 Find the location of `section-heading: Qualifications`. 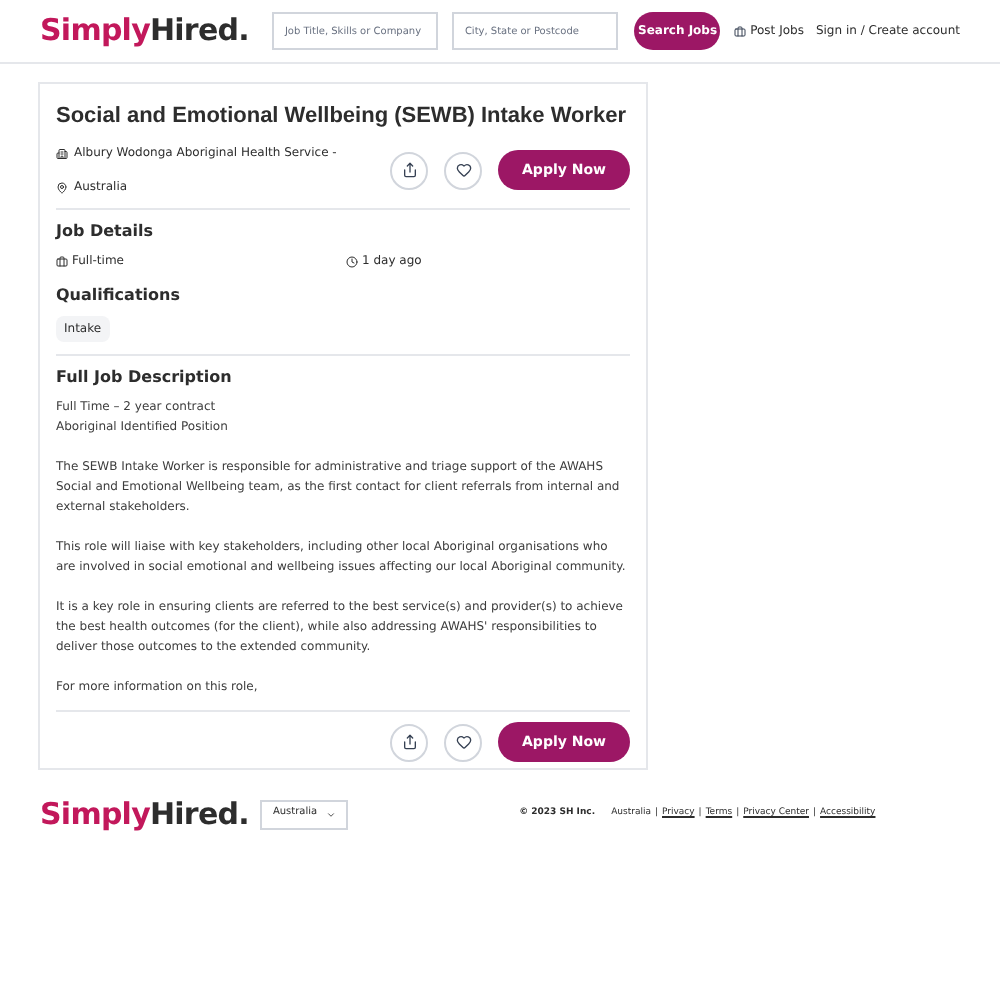

section-heading: Qualifications is located at coordinates (119, 296).